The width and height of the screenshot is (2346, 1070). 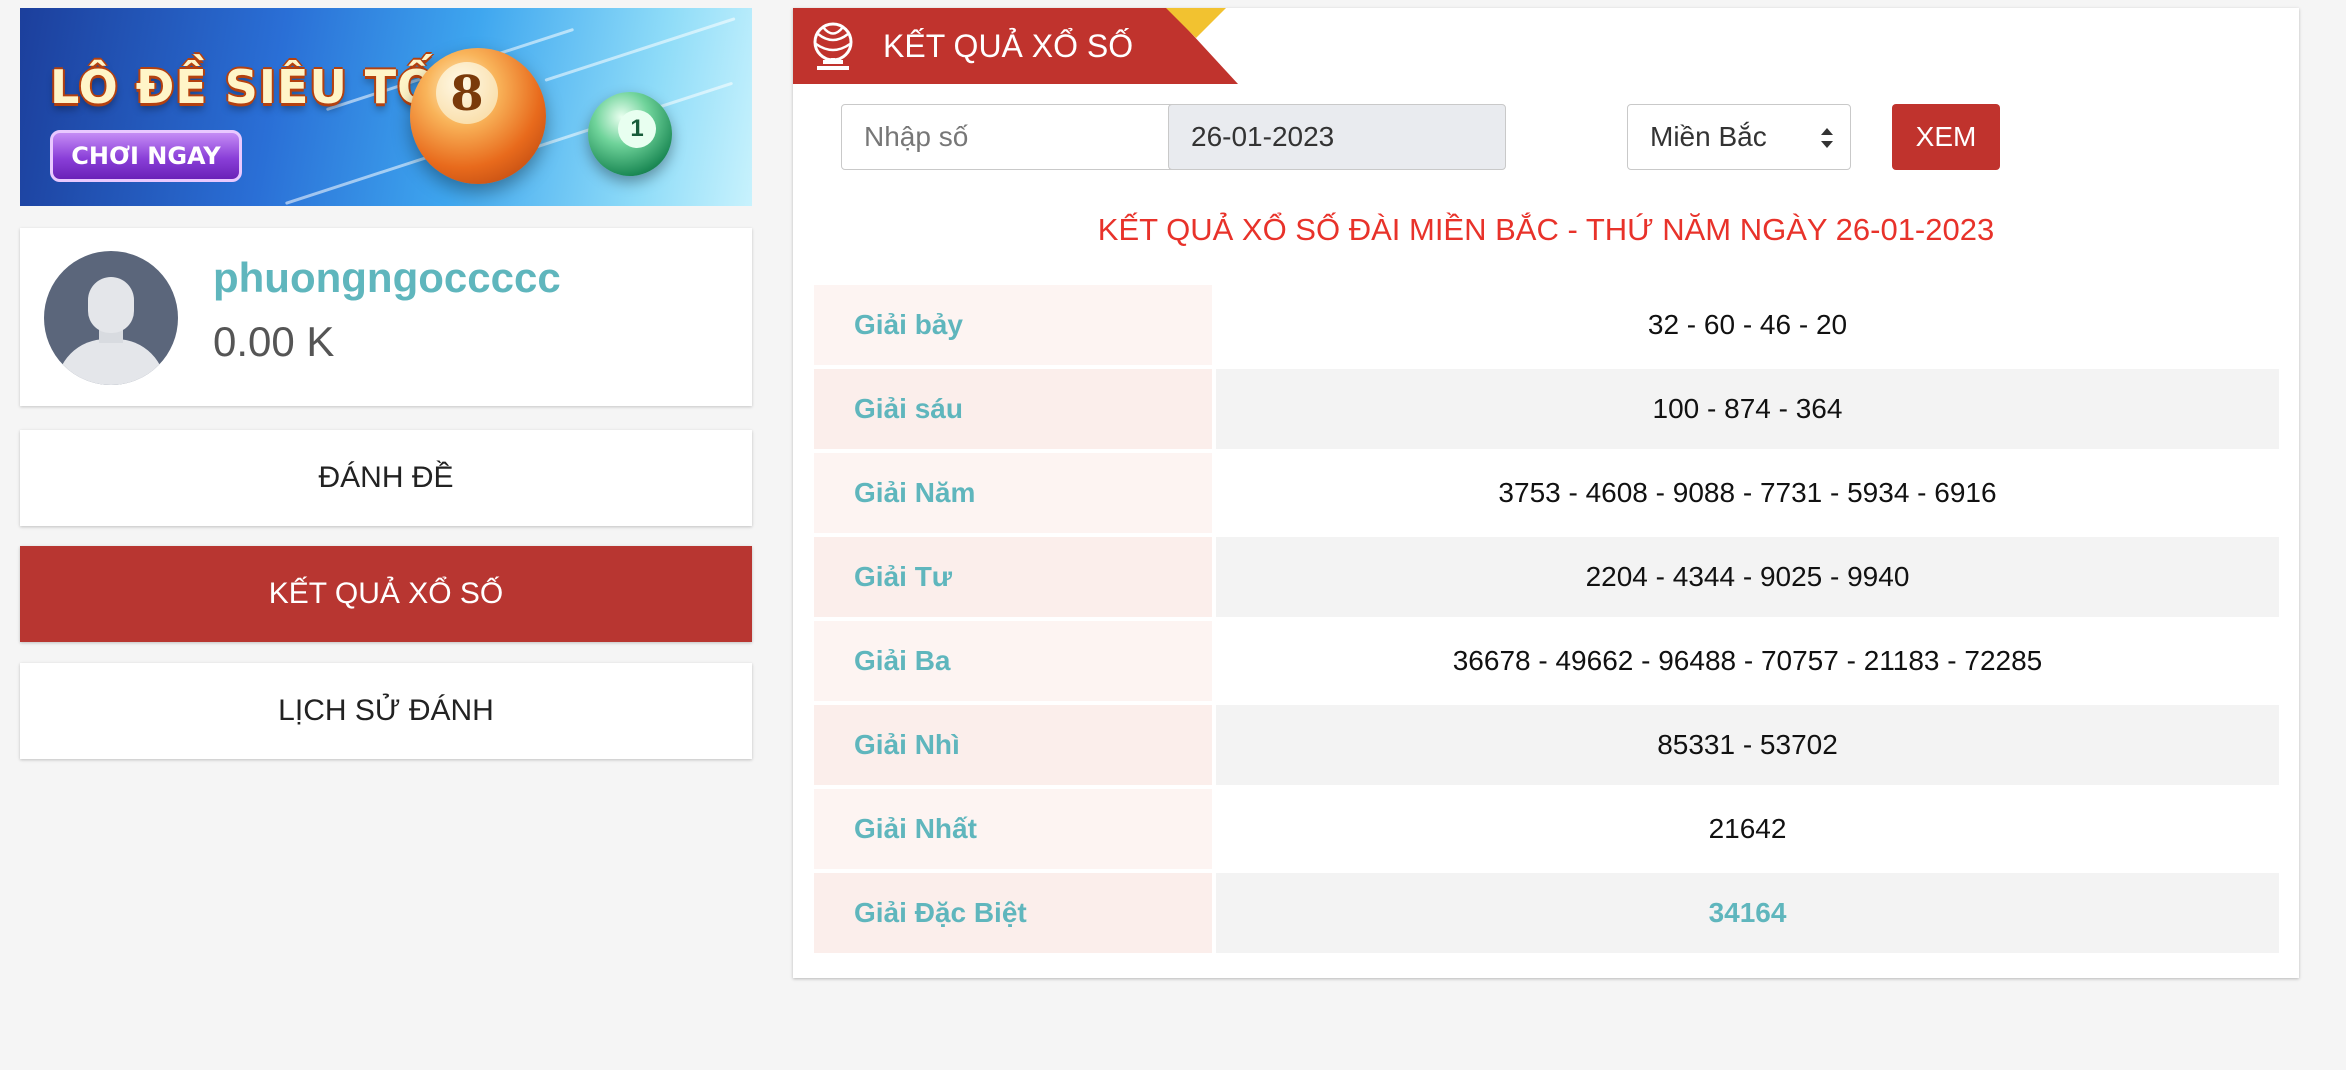 What do you see at coordinates (1013, 661) in the screenshot?
I see `prize-label: Giải Ba` at bounding box center [1013, 661].